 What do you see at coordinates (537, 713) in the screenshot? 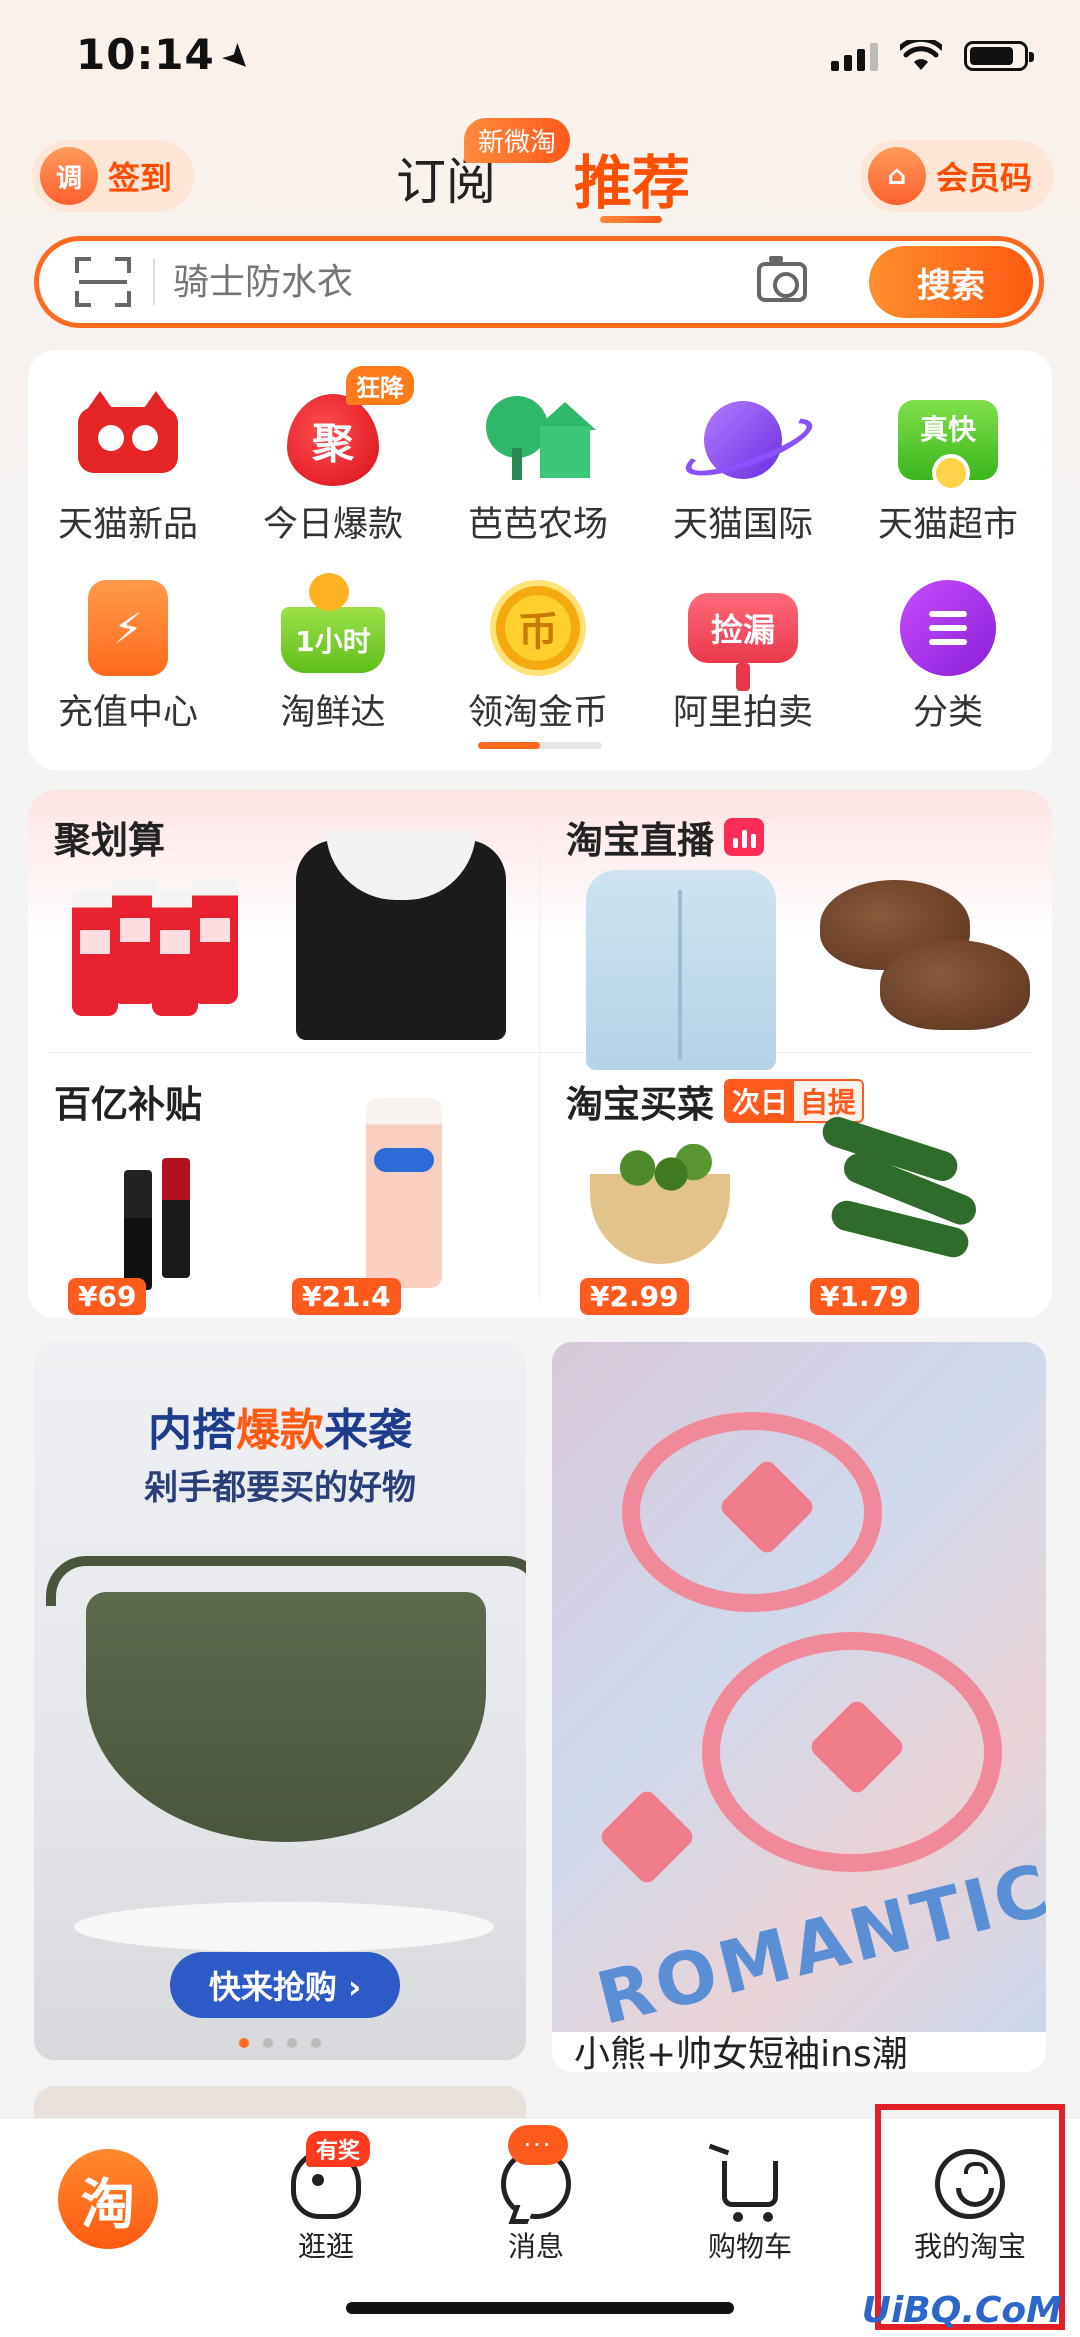
I see `category-label: 领淘金币` at bounding box center [537, 713].